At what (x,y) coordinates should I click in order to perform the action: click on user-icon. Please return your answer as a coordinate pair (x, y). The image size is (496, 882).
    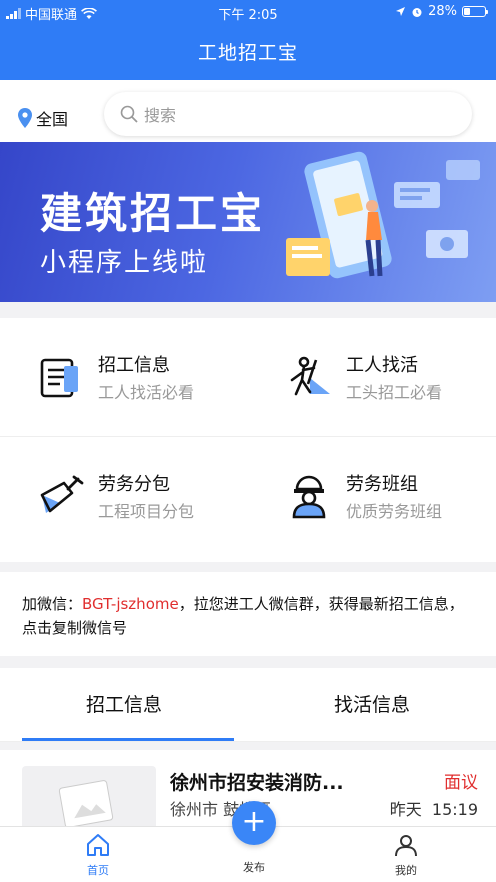
    Looking at the image, I should click on (406, 846).